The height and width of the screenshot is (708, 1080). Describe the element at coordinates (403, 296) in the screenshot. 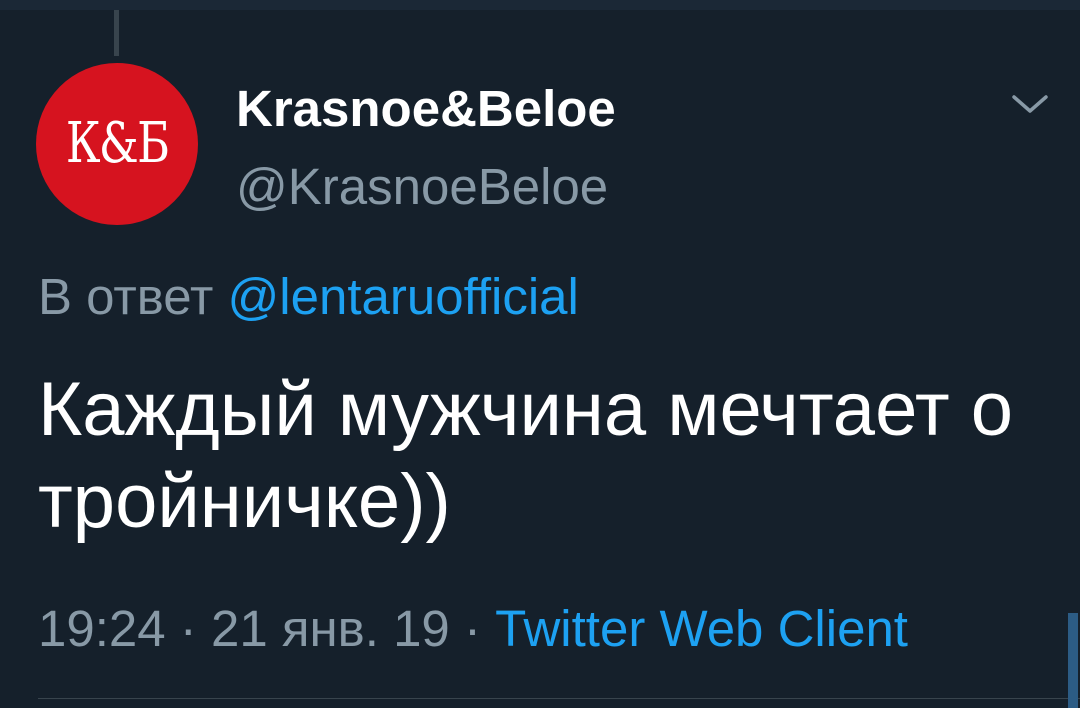

I see `reply-mention-link: @lentaruofficial` at that location.